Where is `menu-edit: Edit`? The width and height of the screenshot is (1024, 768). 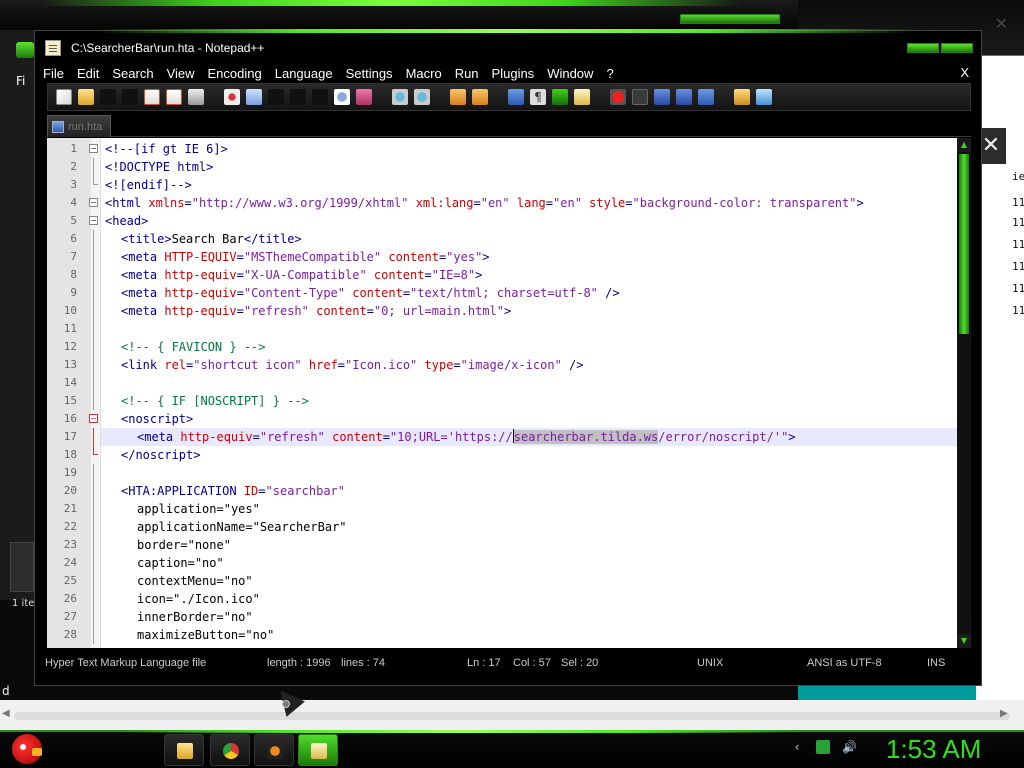 menu-edit: Edit is located at coordinates (88, 73).